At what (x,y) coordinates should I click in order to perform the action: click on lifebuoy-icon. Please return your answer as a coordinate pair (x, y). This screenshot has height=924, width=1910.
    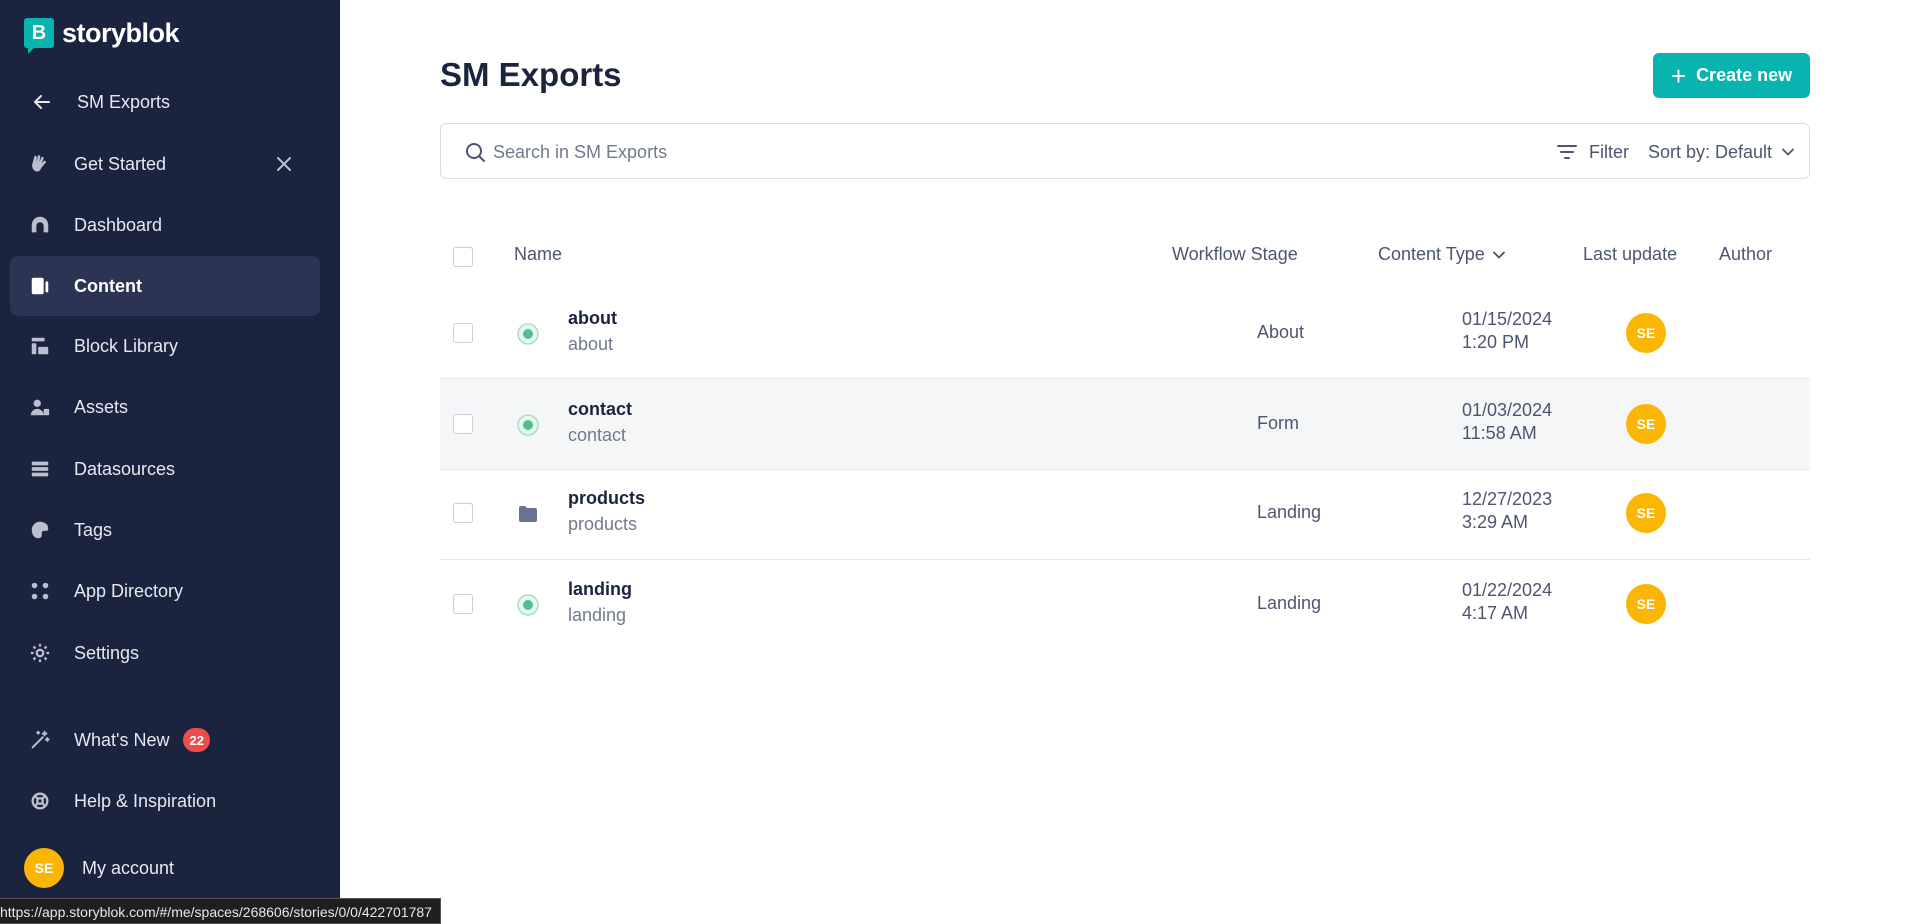
    Looking at the image, I should click on (40, 801).